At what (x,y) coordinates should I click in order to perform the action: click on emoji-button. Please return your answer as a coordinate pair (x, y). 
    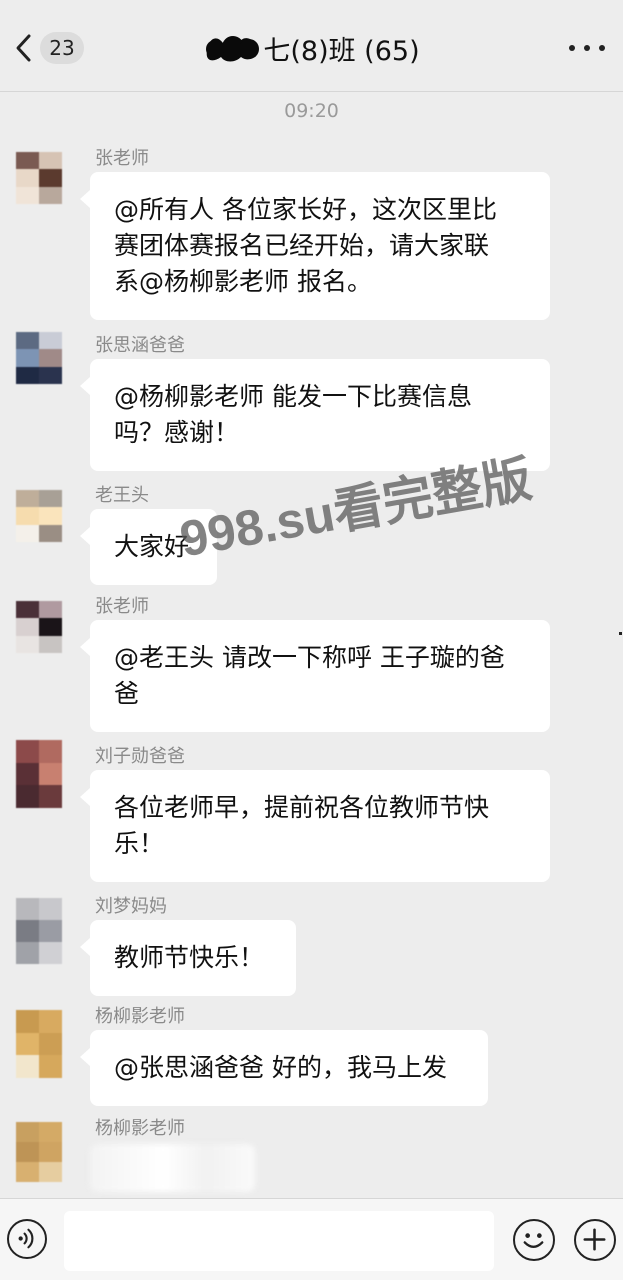
    Looking at the image, I should click on (534, 1240).